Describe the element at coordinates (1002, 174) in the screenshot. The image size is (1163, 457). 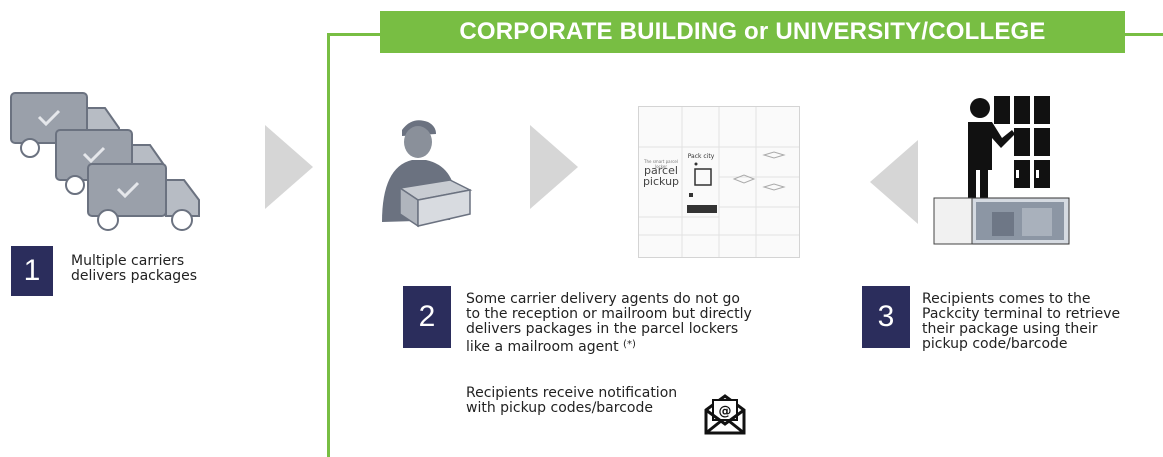
I see `recipient-locker-icon` at that location.